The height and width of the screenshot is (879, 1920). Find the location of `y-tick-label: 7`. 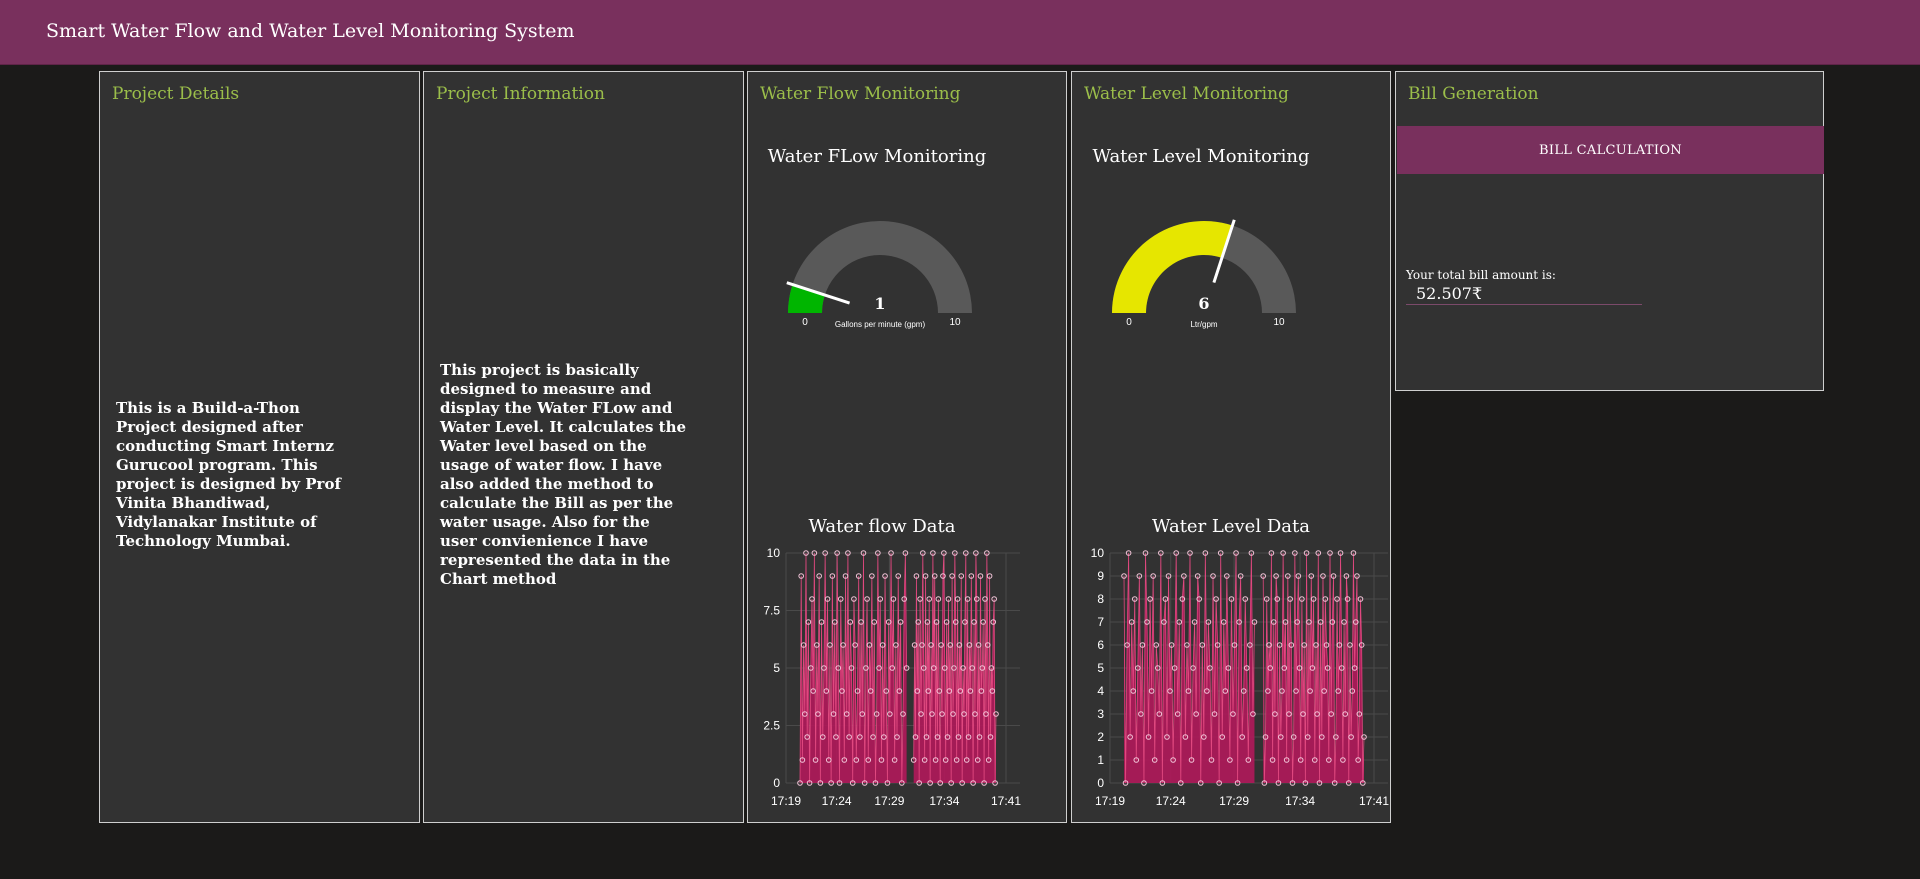

y-tick-label: 7 is located at coordinates (1100, 622).